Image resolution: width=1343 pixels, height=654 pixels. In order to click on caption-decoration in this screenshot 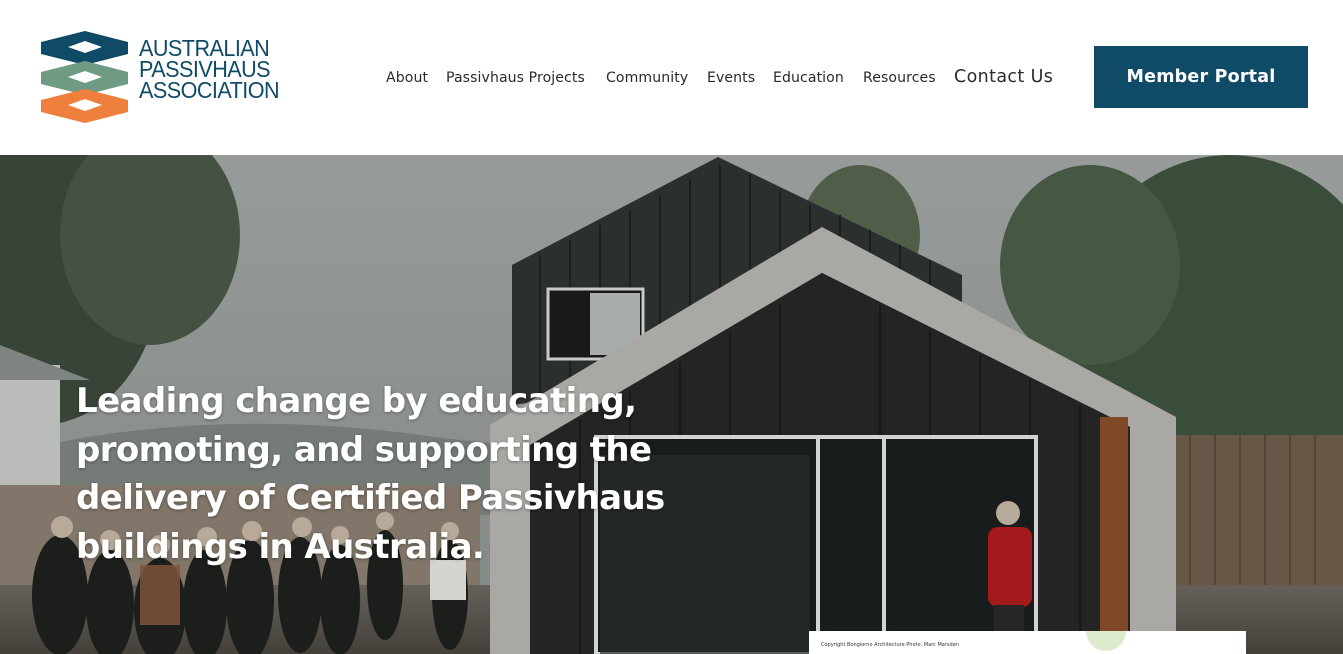, I will do `click(1106, 641)`.